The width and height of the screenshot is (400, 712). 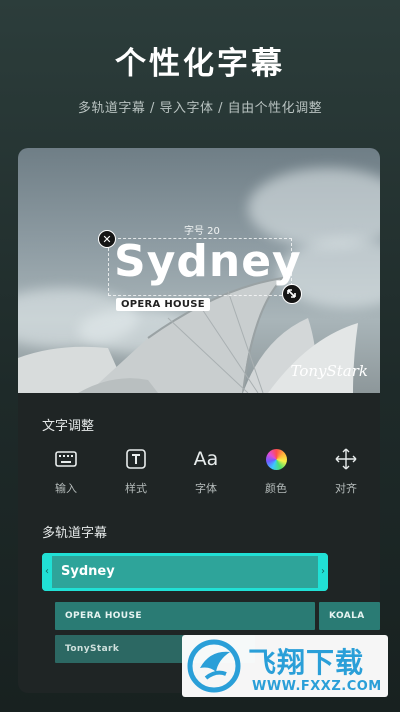 What do you see at coordinates (200, 64) in the screenshot?
I see `page-title: 个性化字幕` at bounding box center [200, 64].